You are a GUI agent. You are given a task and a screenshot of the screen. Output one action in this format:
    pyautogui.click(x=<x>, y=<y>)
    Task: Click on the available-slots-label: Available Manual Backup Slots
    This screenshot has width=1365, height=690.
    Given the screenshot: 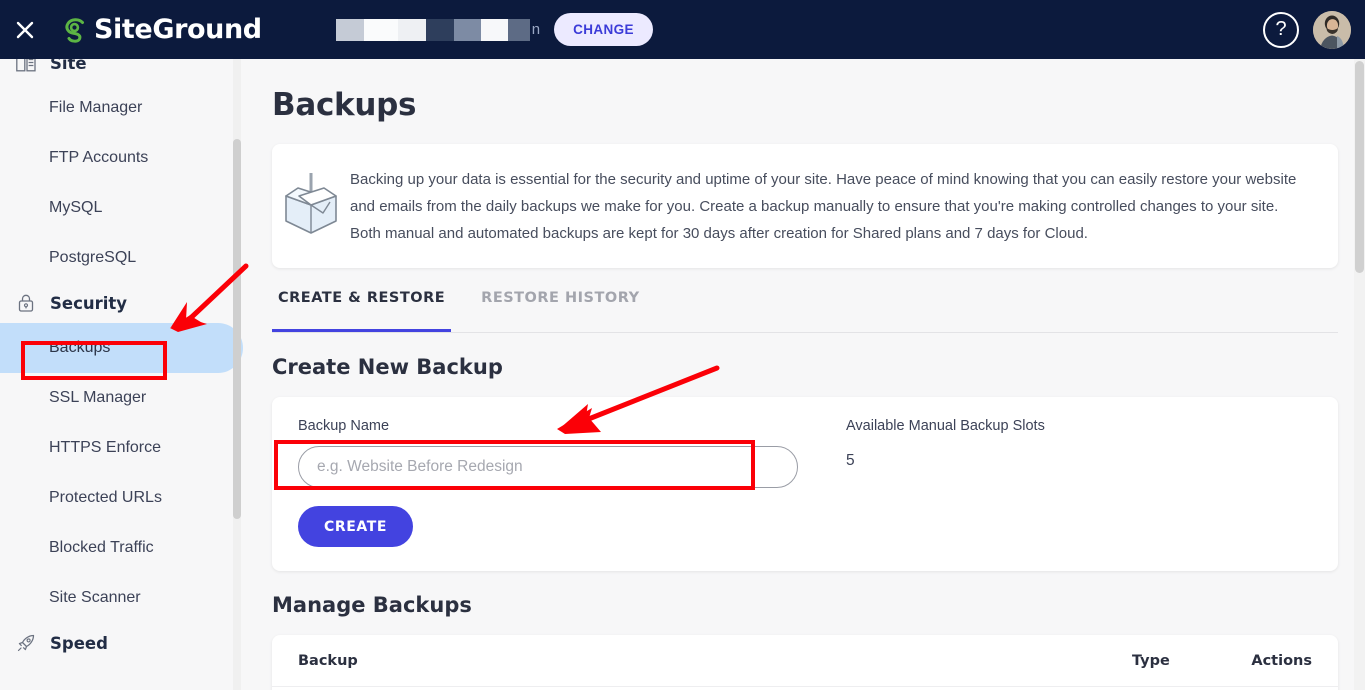 What is the action you would take?
    pyautogui.click(x=945, y=426)
    